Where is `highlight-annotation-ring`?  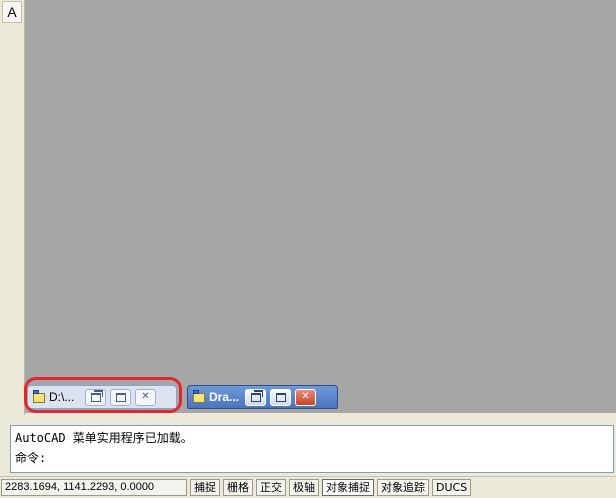
highlight-annotation-ring is located at coordinates (103, 395).